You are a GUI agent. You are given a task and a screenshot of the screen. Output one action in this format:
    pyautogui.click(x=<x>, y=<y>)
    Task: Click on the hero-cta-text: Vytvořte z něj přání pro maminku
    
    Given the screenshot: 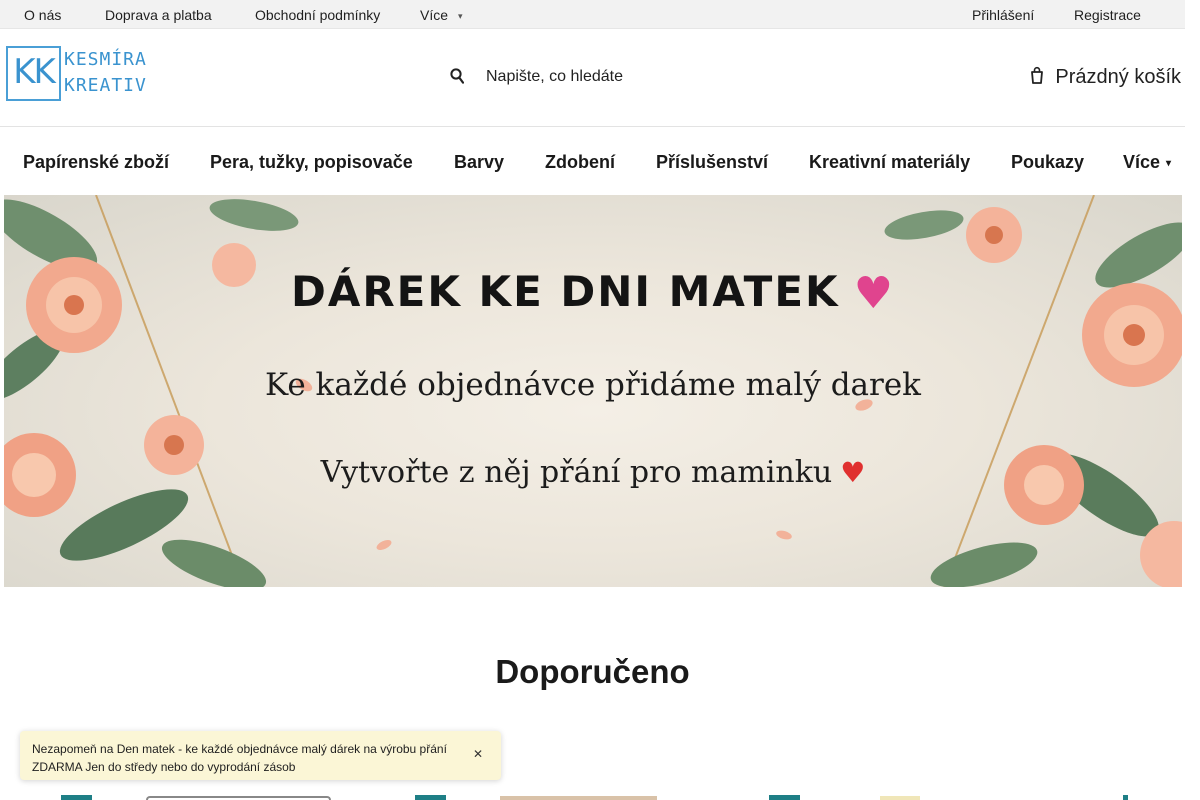 What is the action you would take?
    pyautogui.click(x=576, y=472)
    